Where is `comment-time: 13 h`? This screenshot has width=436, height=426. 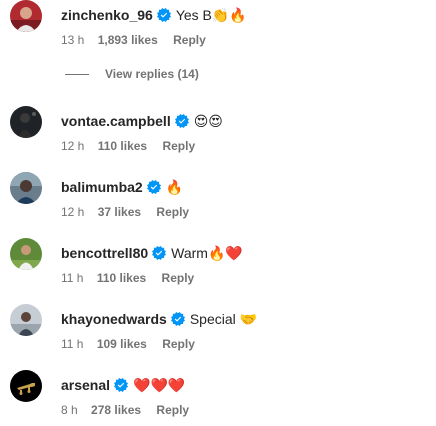
comment-time: 13 h is located at coordinates (72, 40).